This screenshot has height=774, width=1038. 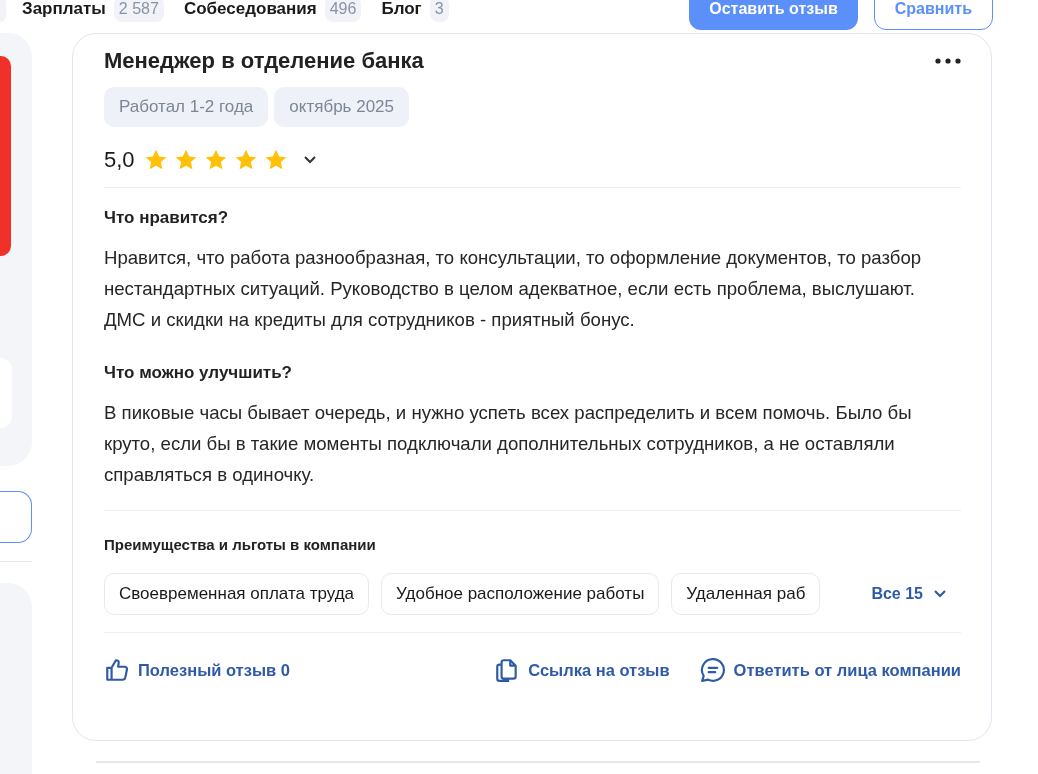 What do you see at coordinates (746, 594) in the screenshot?
I see `benefit-chip: Удаленная раб` at bounding box center [746, 594].